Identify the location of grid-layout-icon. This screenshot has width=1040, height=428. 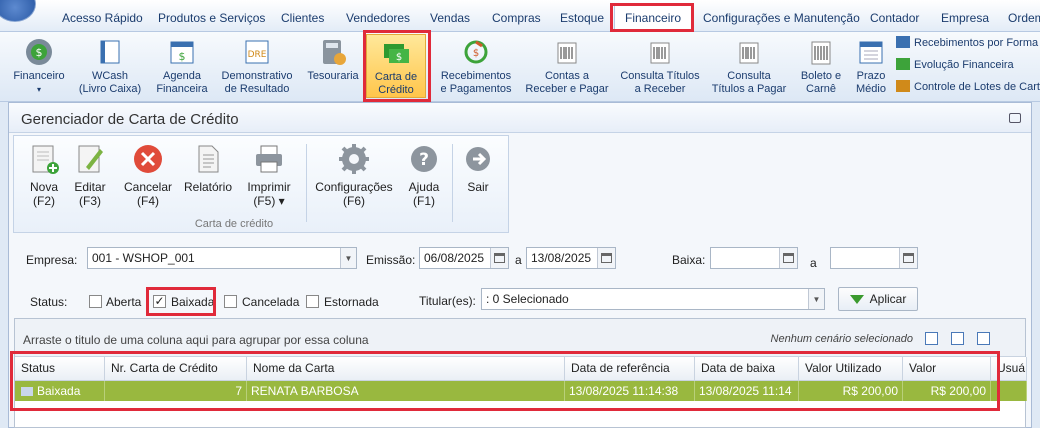
(931, 338).